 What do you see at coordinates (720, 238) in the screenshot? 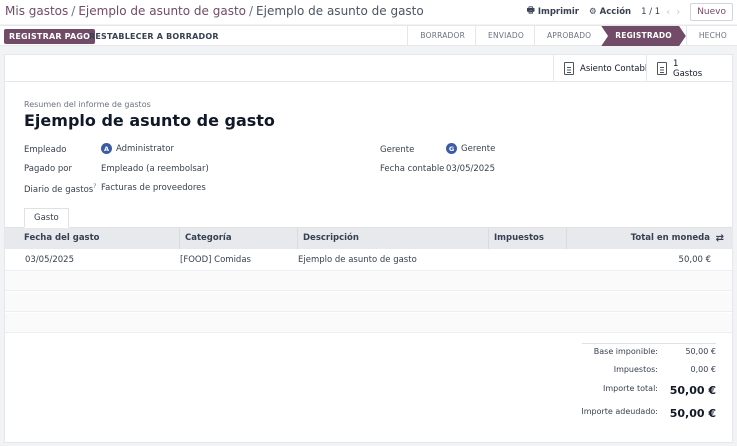
I see `optional-columns-icon: ⇄` at bounding box center [720, 238].